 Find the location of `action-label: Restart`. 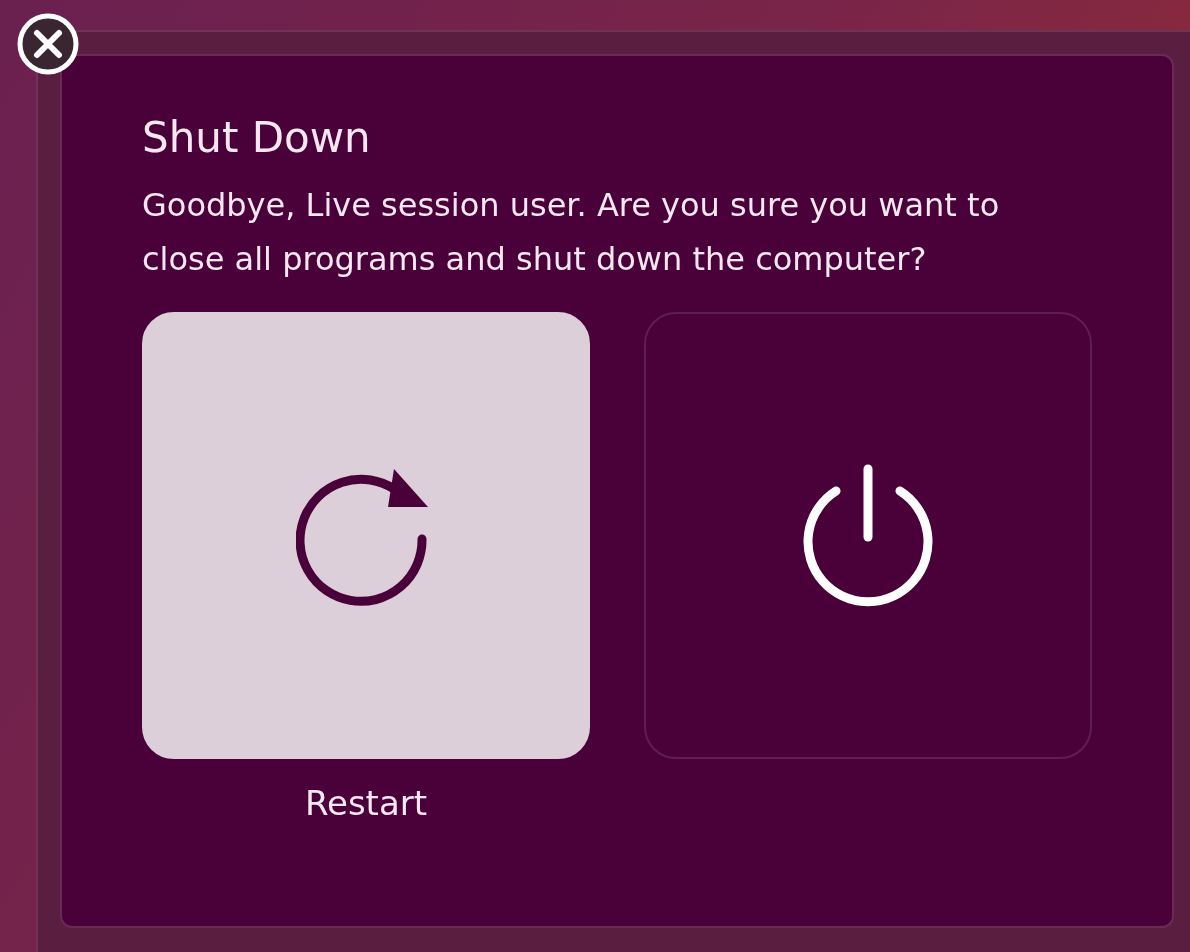

action-label: Restart is located at coordinates (366, 803).